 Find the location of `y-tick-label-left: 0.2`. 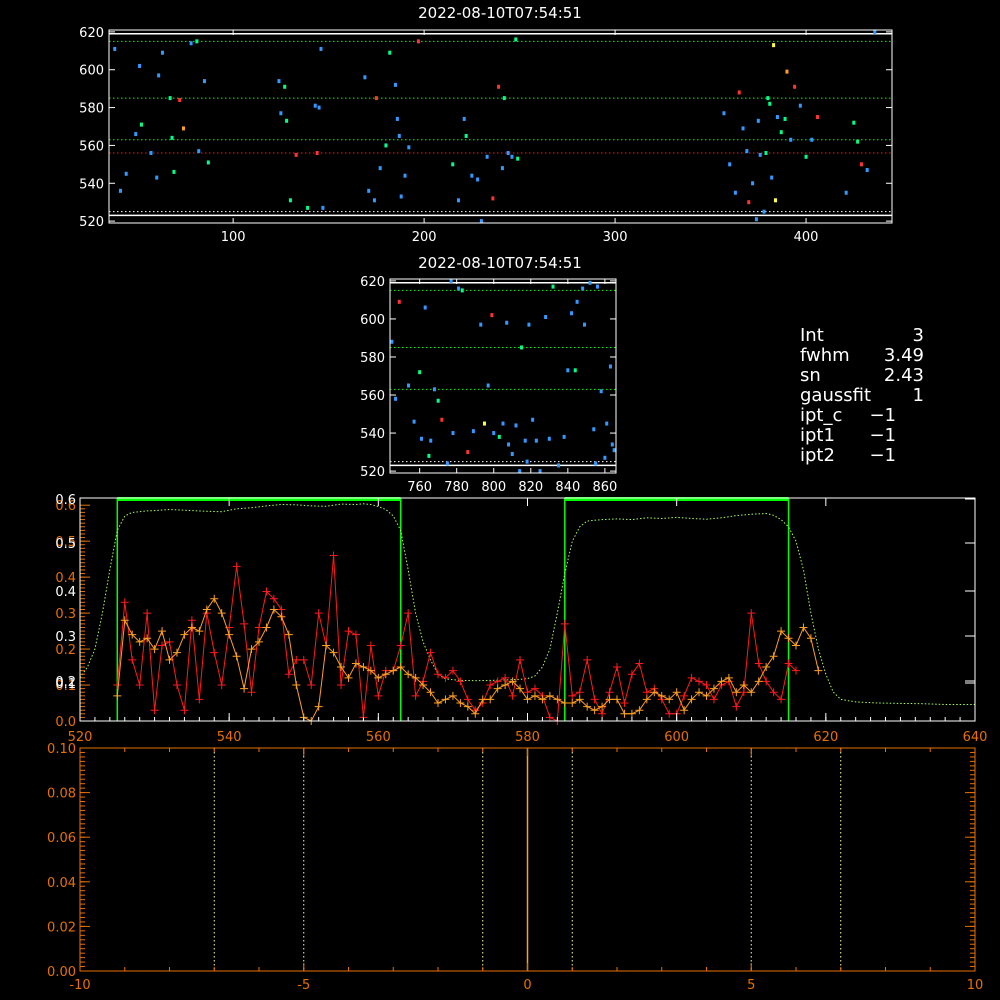

y-tick-label-left: 0.2 is located at coordinates (65, 650).